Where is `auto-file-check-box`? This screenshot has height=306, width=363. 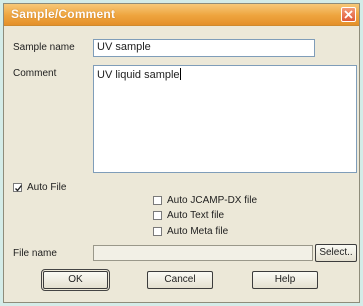 auto-file-check-box is located at coordinates (18, 187).